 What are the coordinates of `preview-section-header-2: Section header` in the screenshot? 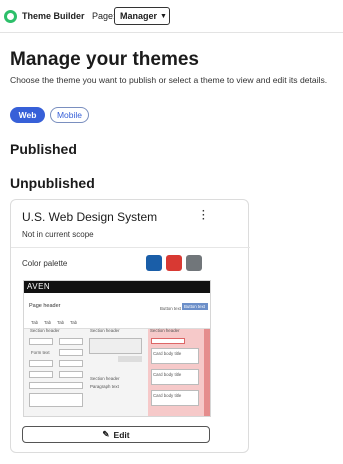 It's located at (105, 330).